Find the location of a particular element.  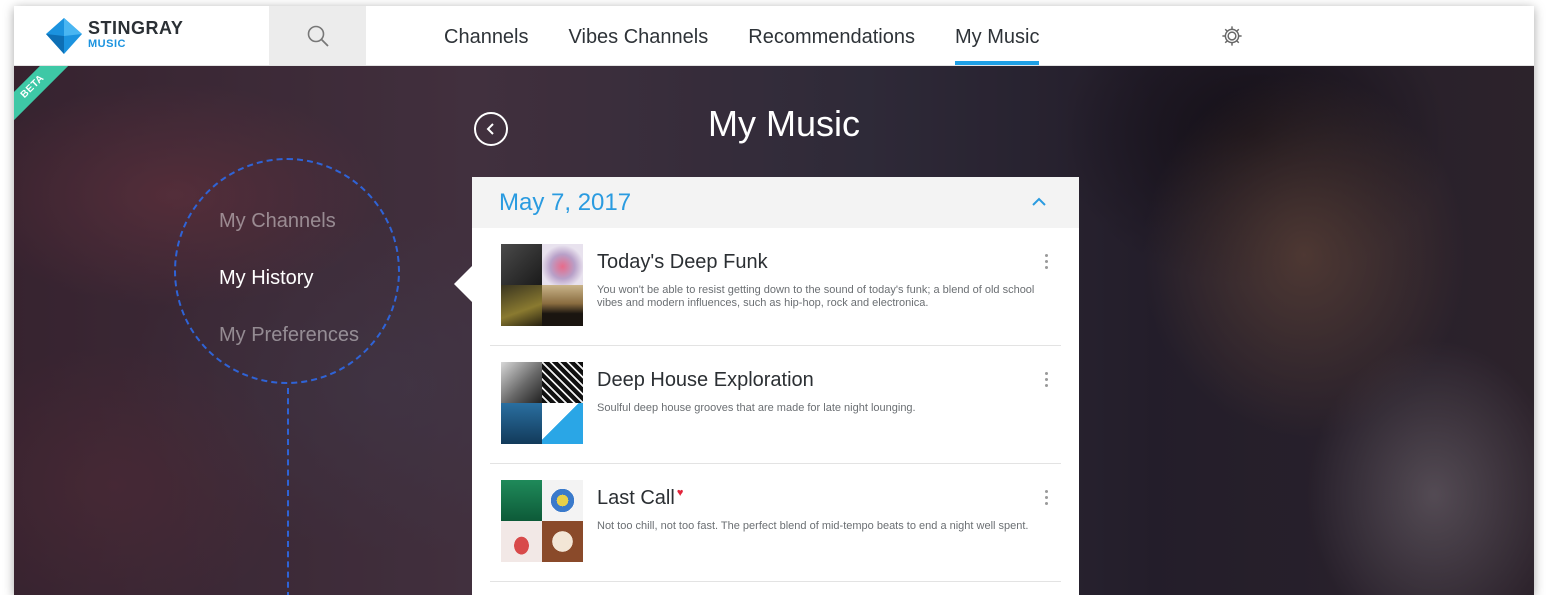

stingray-logo: STINGRAY MUSIC is located at coordinates (124, 36).